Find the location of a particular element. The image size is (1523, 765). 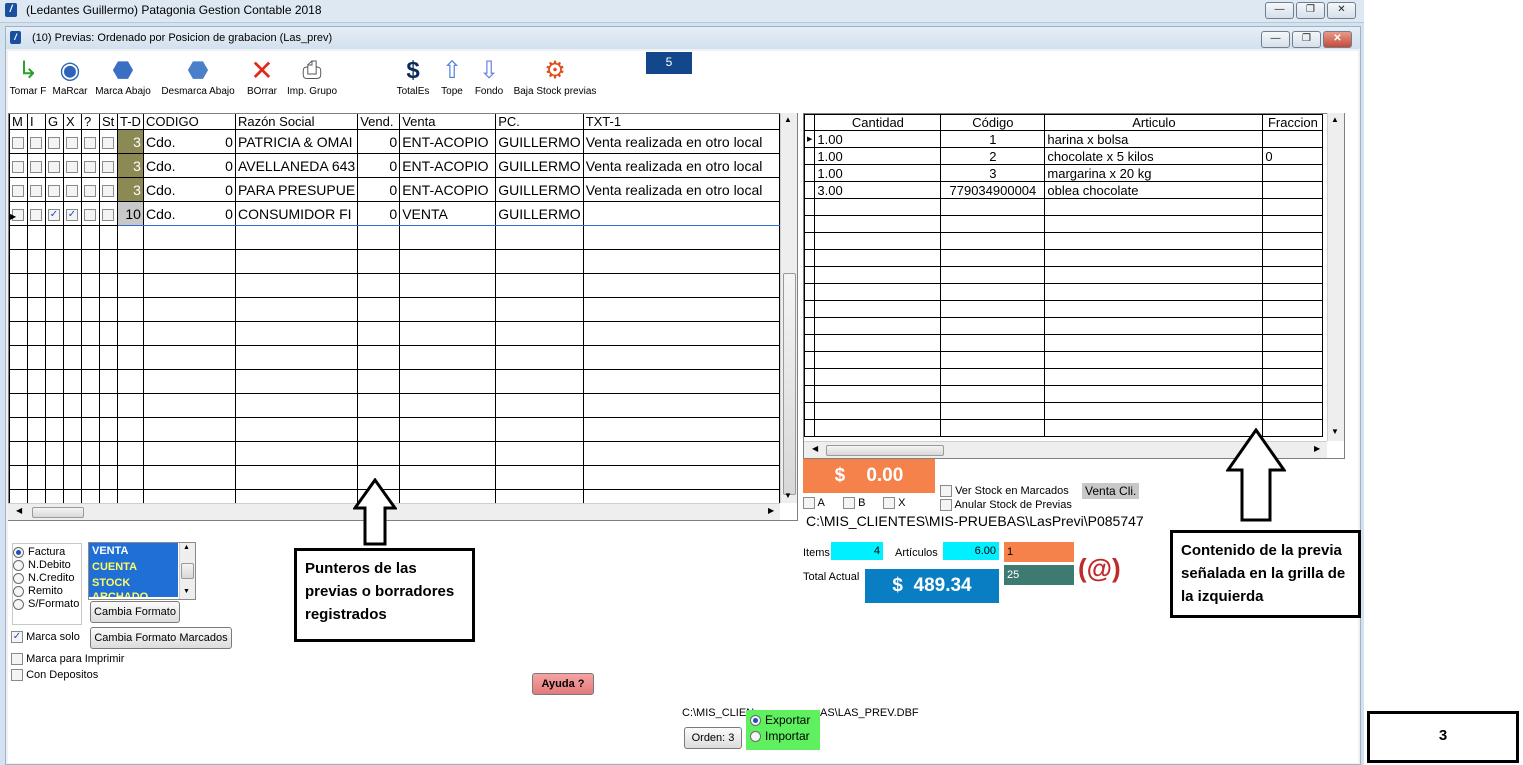

row-checkbox: ✓ is located at coordinates (54, 214).